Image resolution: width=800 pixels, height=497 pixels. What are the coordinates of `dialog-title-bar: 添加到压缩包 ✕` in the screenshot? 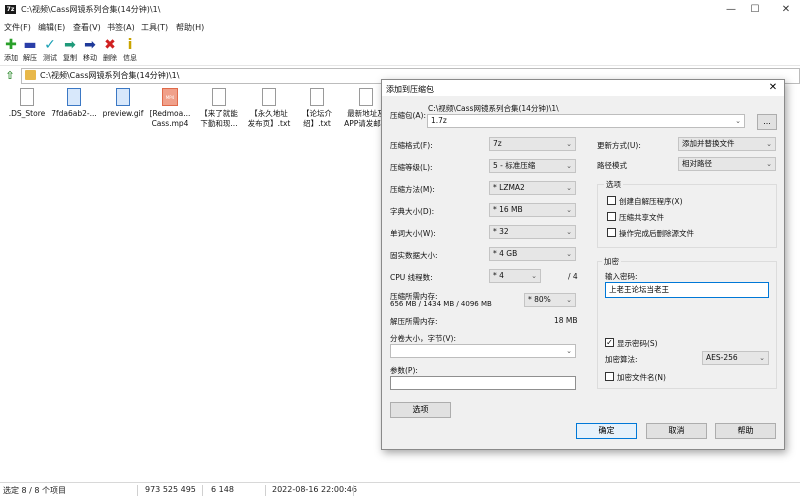 It's located at (583, 88).